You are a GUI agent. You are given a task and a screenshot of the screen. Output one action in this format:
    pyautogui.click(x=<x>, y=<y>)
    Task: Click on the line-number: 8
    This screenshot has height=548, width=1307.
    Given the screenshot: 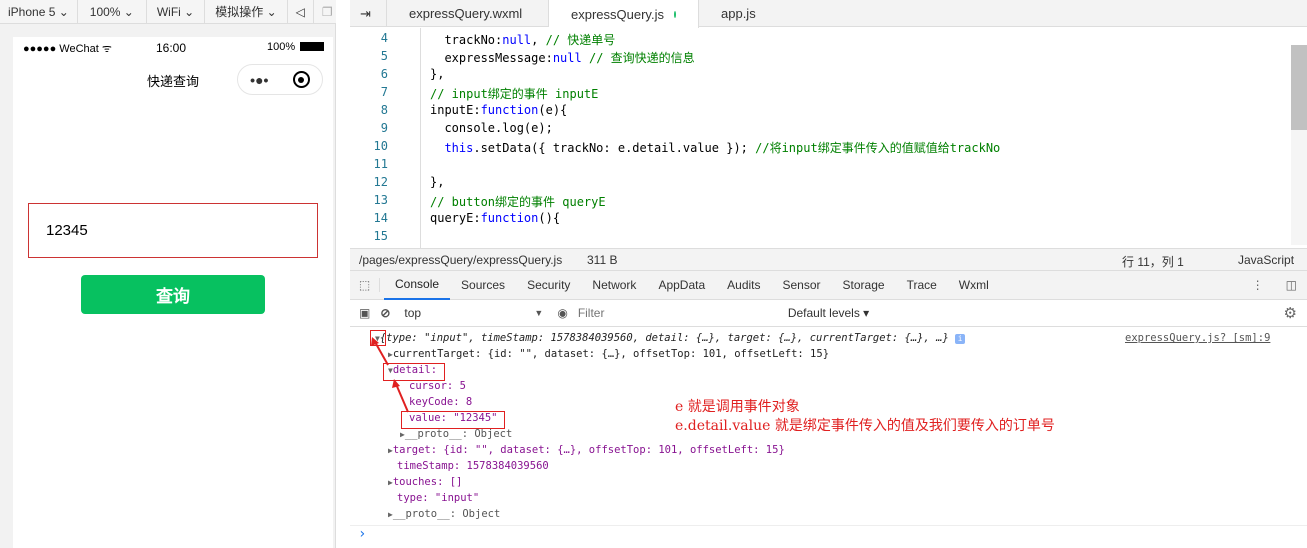 What is the action you would take?
    pyautogui.click(x=384, y=110)
    